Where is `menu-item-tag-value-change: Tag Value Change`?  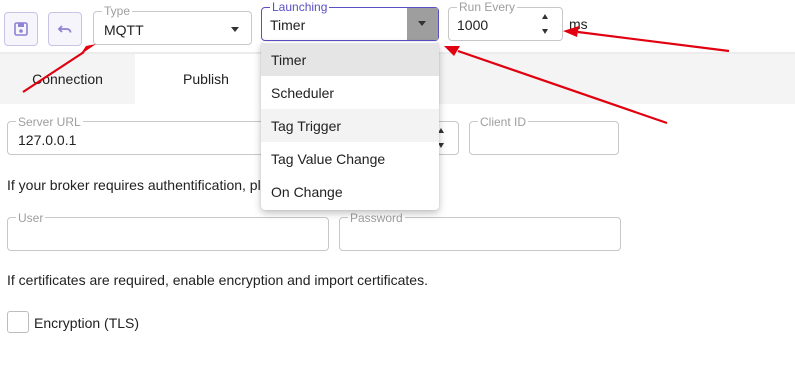
menu-item-tag-value-change: Tag Value Change is located at coordinates (350, 158).